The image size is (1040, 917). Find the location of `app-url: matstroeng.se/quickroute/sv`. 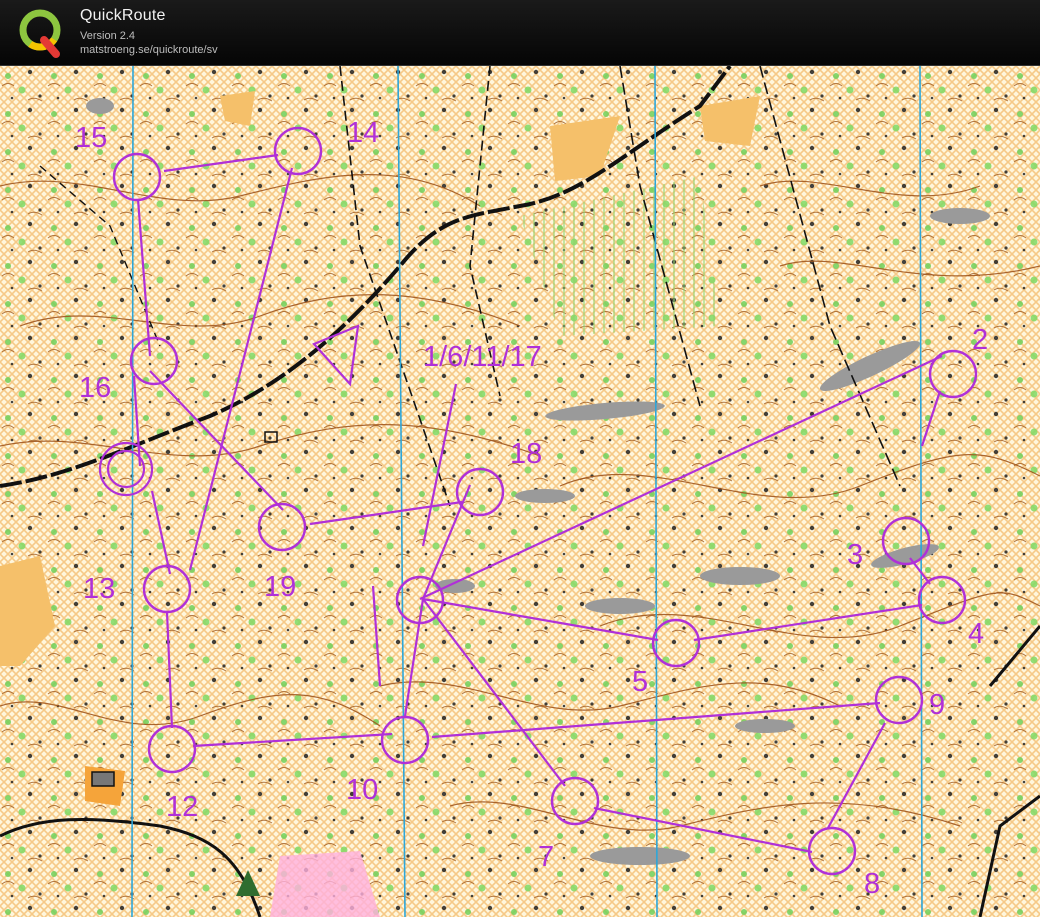

app-url: matstroeng.se/quickroute/sv is located at coordinates (149, 50).